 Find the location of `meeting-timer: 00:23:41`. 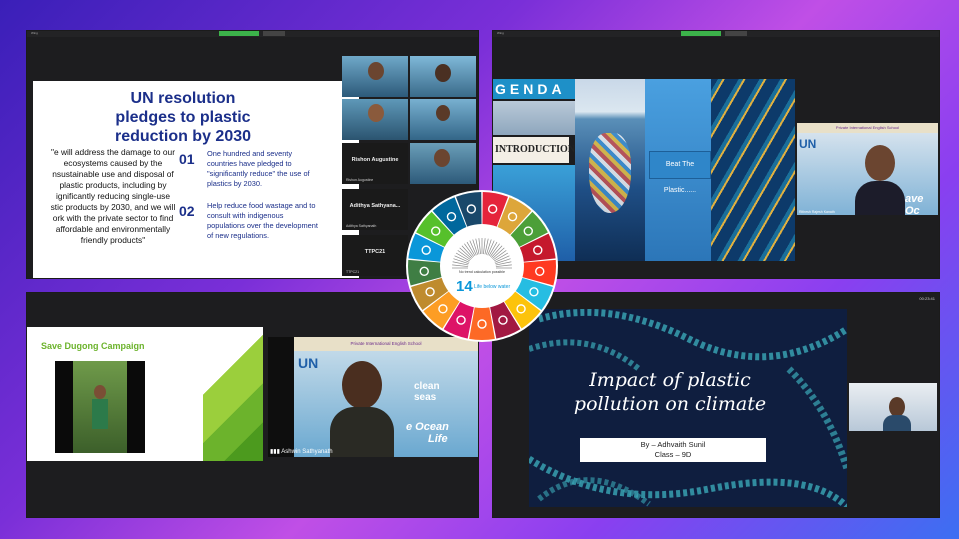

meeting-timer: 00:23:41 is located at coordinates (927, 298).